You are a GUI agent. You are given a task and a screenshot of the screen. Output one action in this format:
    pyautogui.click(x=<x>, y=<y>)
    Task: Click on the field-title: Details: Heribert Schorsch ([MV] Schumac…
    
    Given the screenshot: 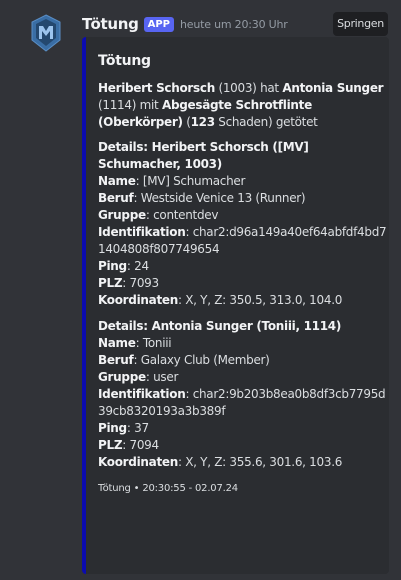 What is the action you would take?
    pyautogui.click(x=203, y=155)
    